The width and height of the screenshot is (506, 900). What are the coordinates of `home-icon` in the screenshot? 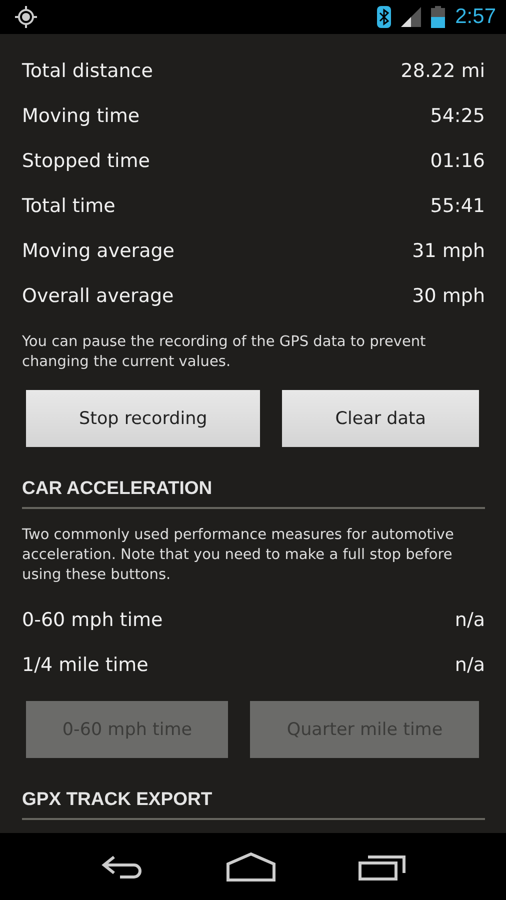 It's located at (250, 867).